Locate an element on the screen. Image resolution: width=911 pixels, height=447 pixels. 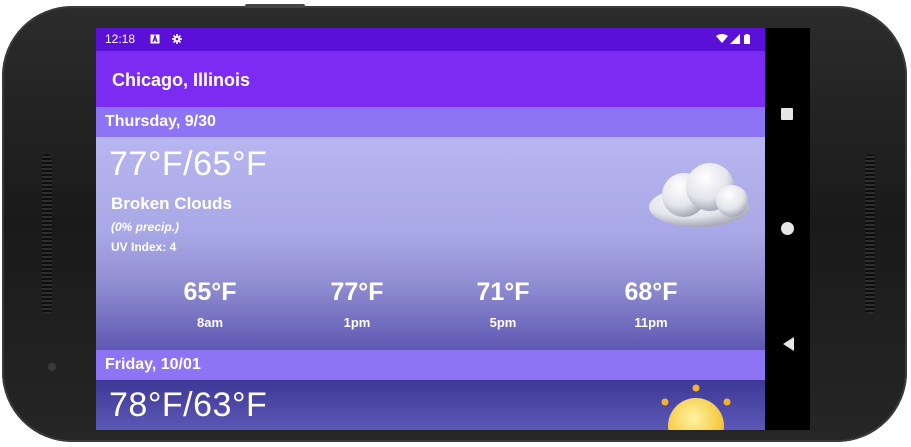
day-date: Friday, 10/01 is located at coordinates (153, 364).